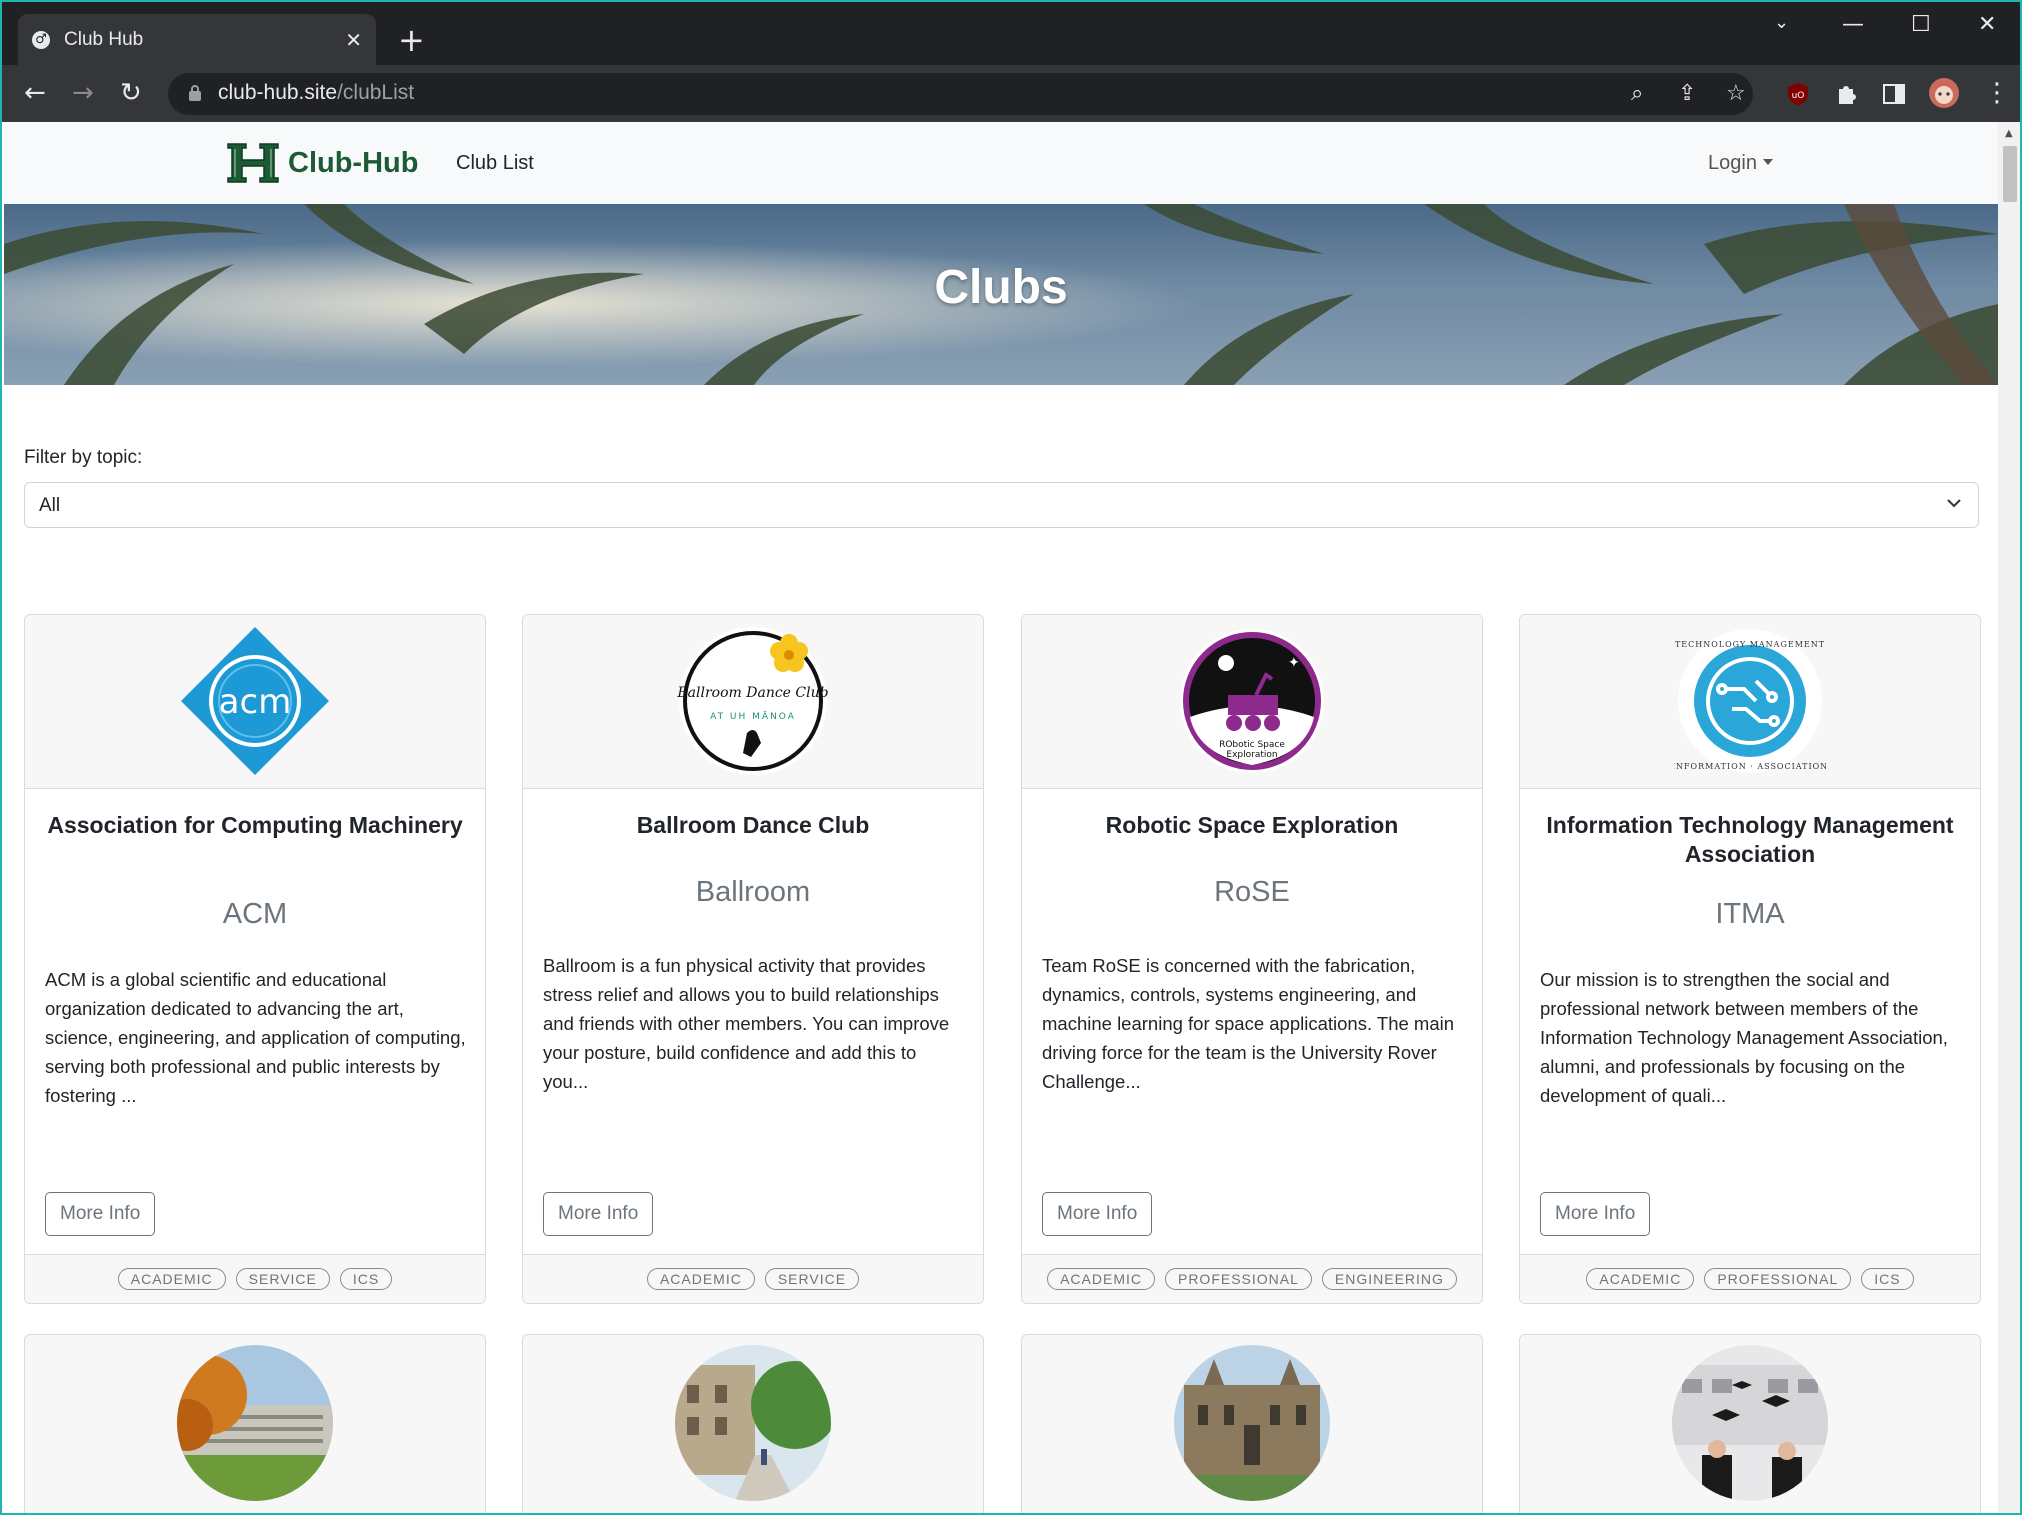 The height and width of the screenshot is (1515, 2022). Describe the element at coordinates (753, 693) in the screenshot. I see `ballroom-logo-text: Ballroom Dance Club` at that location.